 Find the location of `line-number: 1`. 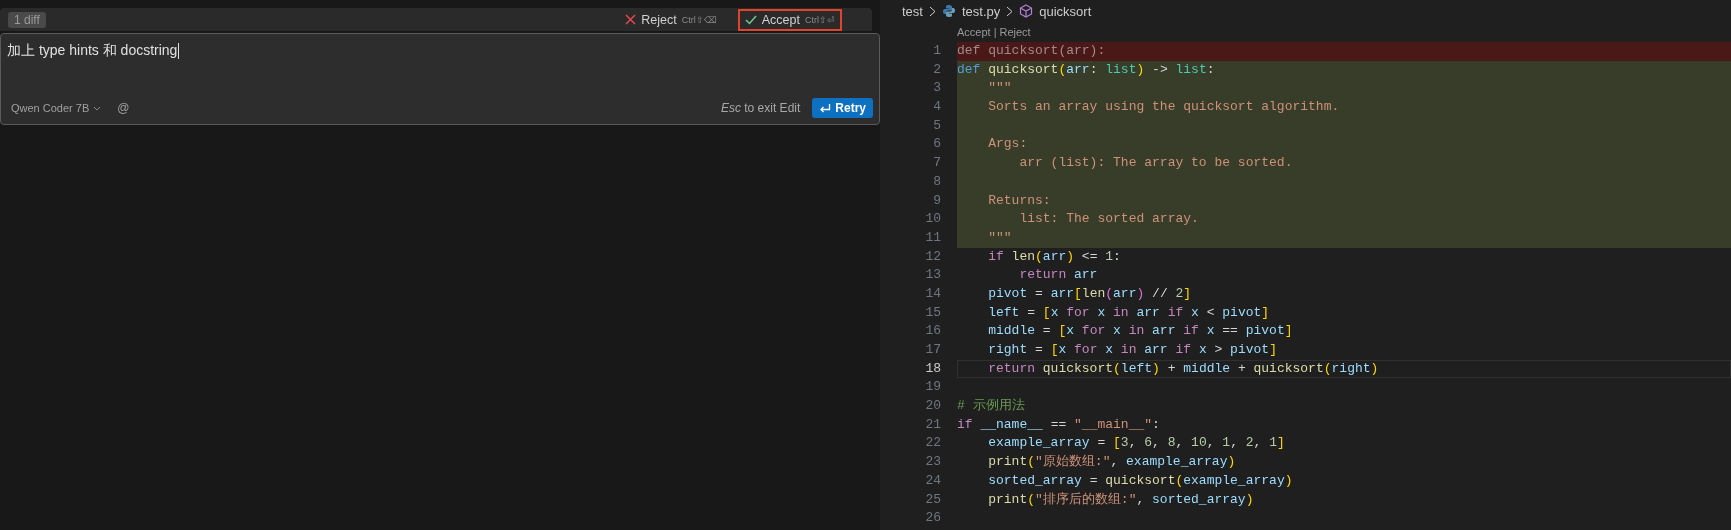

line-number: 1 is located at coordinates (937, 51).